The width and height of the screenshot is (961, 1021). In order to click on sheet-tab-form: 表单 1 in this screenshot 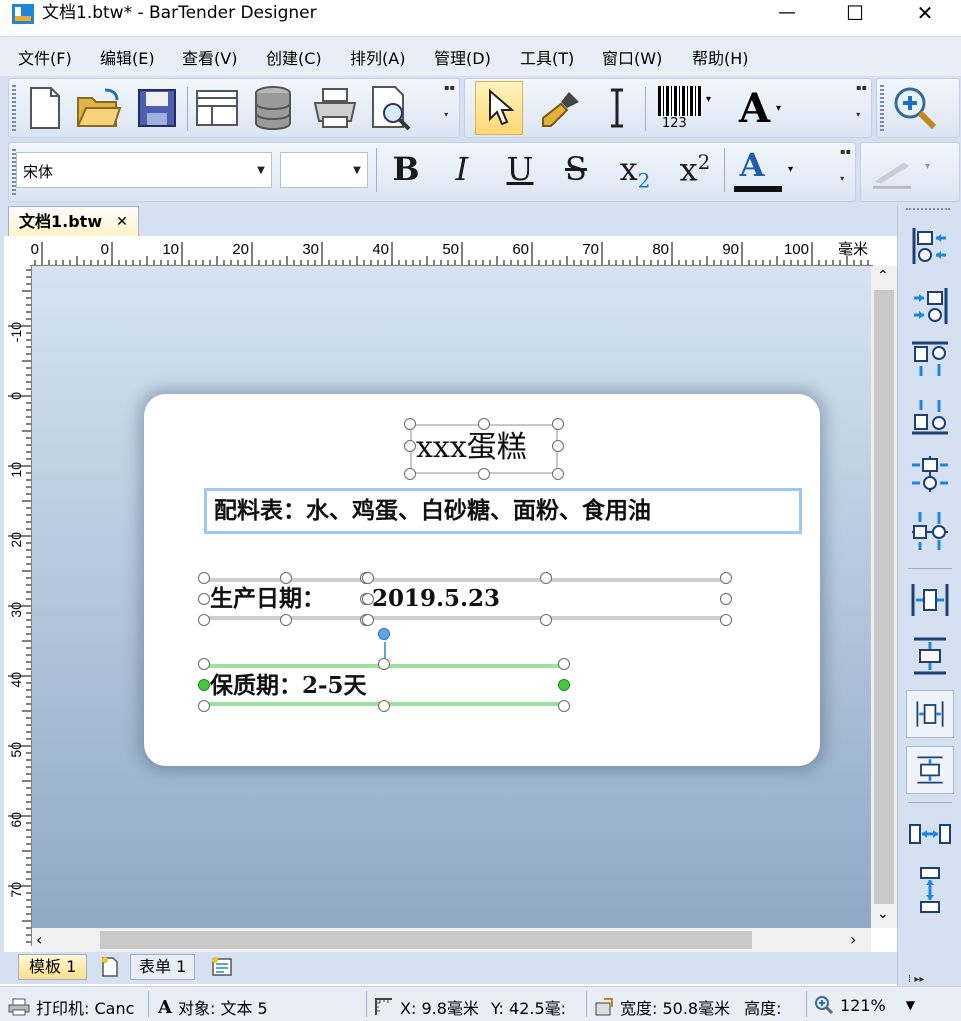, I will do `click(163, 967)`.